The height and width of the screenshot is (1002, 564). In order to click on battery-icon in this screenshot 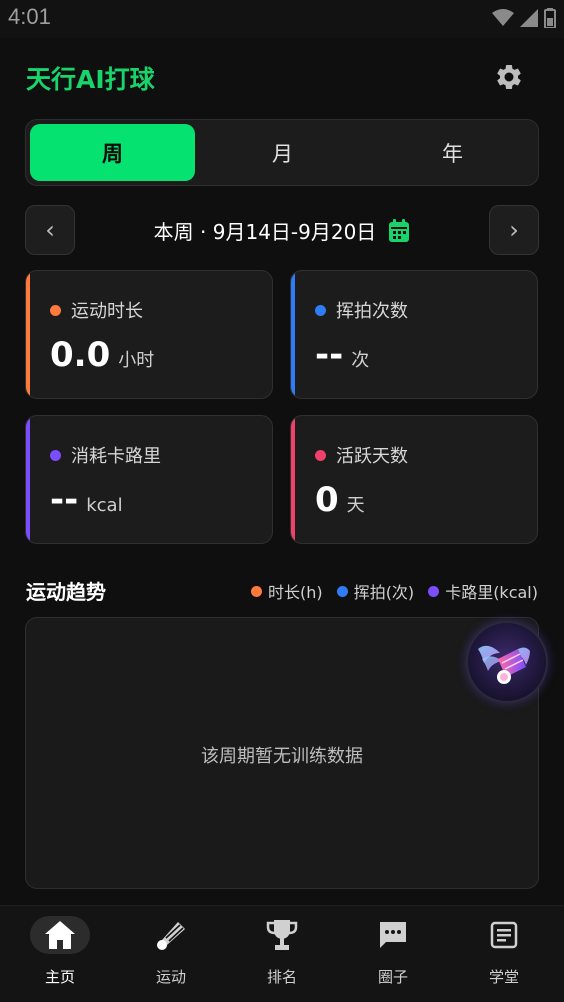, I will do `click(550, 18)`.